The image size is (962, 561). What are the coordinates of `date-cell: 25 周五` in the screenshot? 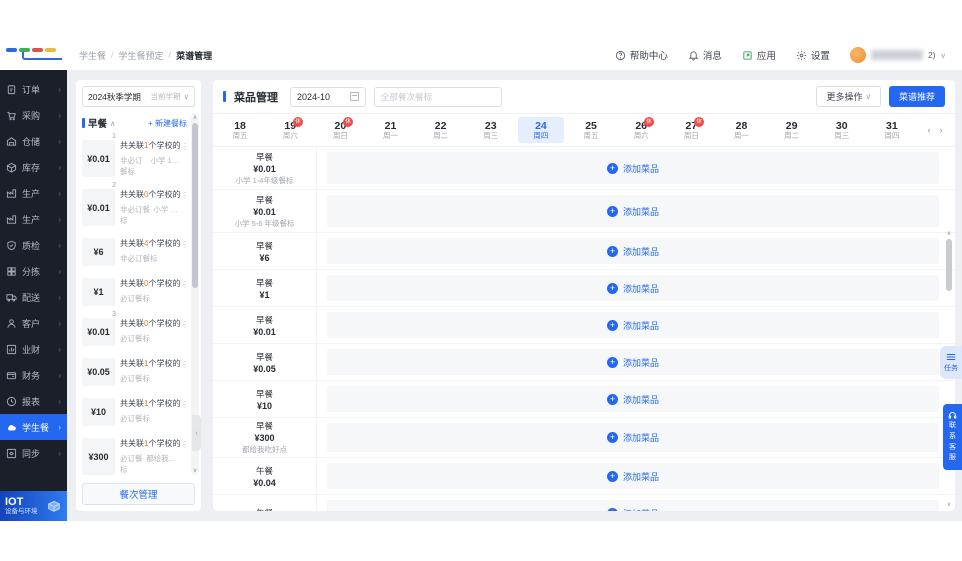 It's located at (591, 130).